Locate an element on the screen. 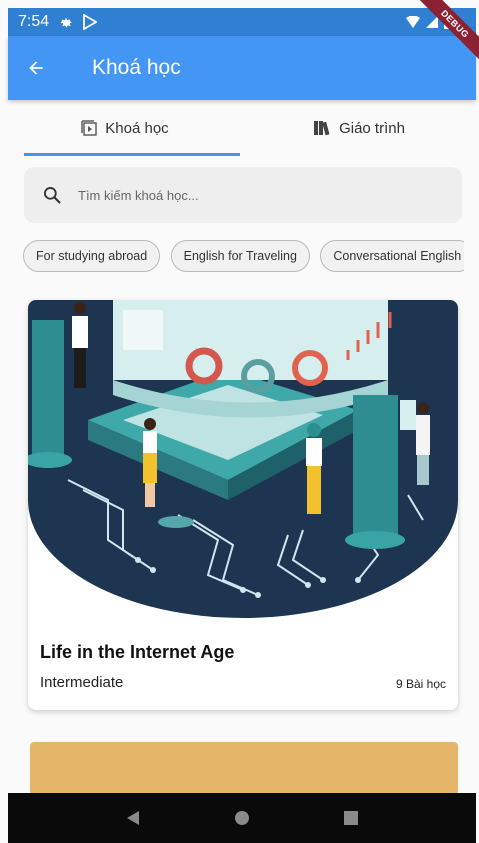 The image size is (479, 843). books-icon is located at coordinates (322, 128).